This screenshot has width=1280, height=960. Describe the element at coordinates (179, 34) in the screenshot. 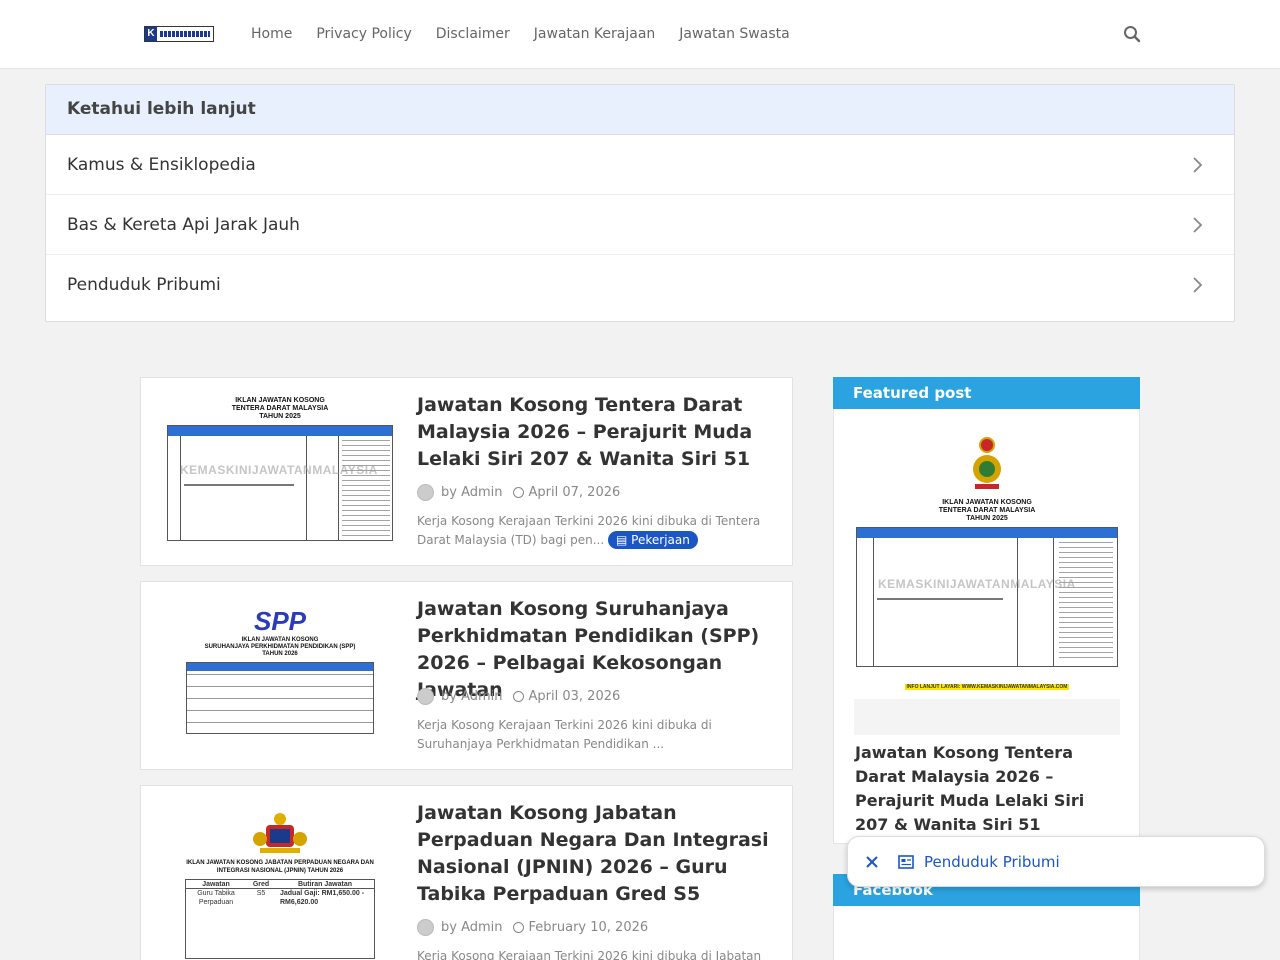

I see `site-logo: K` at that location.